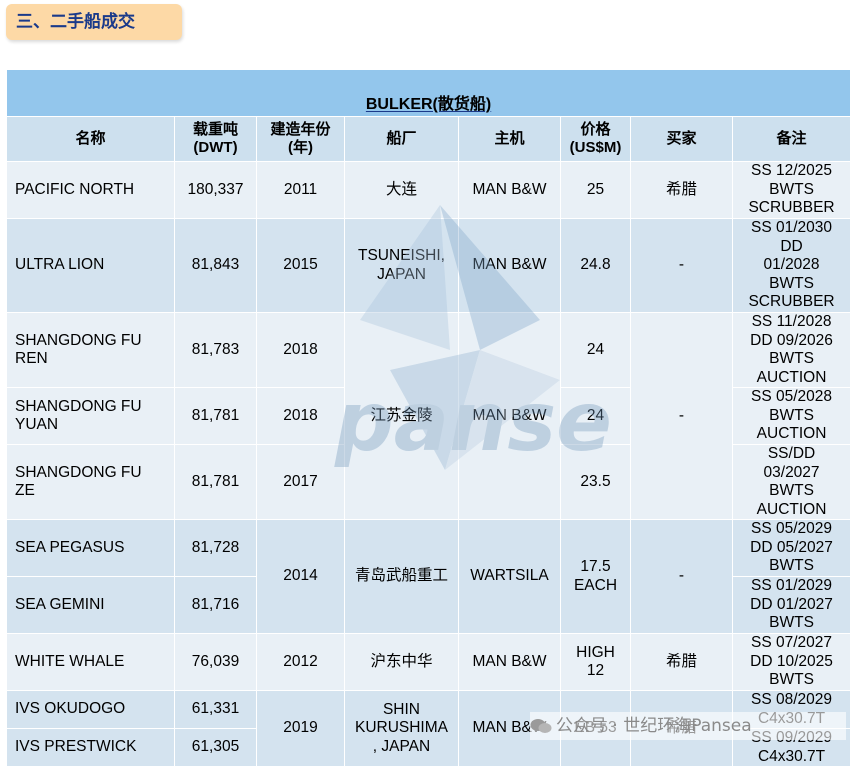  Describe the element at coordinates (300, 728) in the screenshot. I see `built-cell: 2019` at that location.